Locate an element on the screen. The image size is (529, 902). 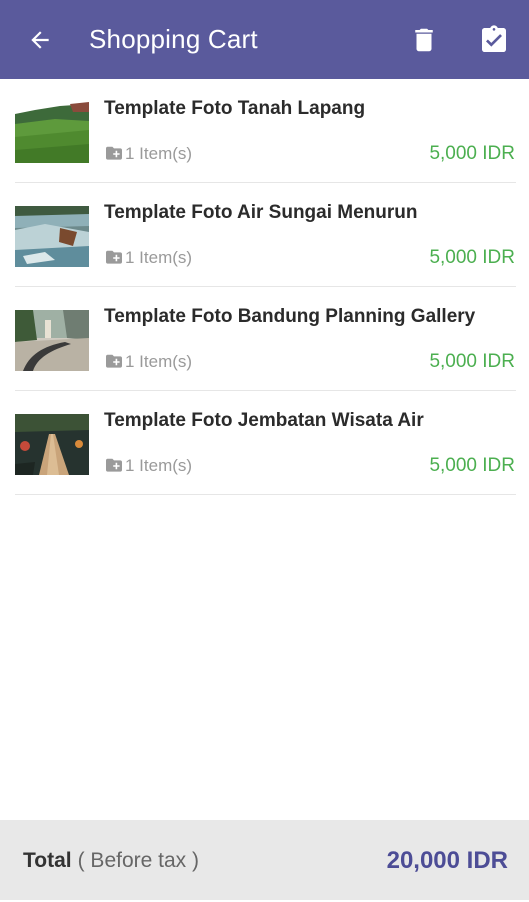
clipboard-check-icon is located at coordinates (494, 38).